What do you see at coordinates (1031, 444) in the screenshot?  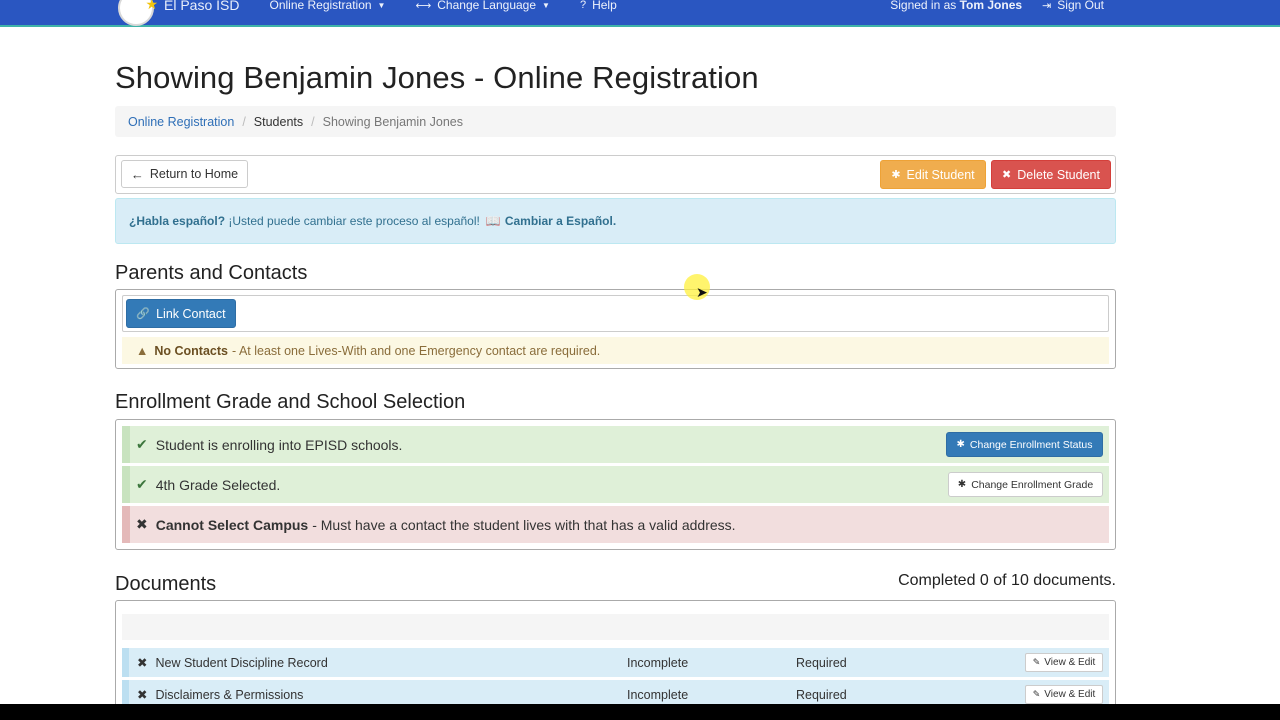 I see `change-enrollment-status-label: Change Enrollment Status` at bounding box center [1031, 444].